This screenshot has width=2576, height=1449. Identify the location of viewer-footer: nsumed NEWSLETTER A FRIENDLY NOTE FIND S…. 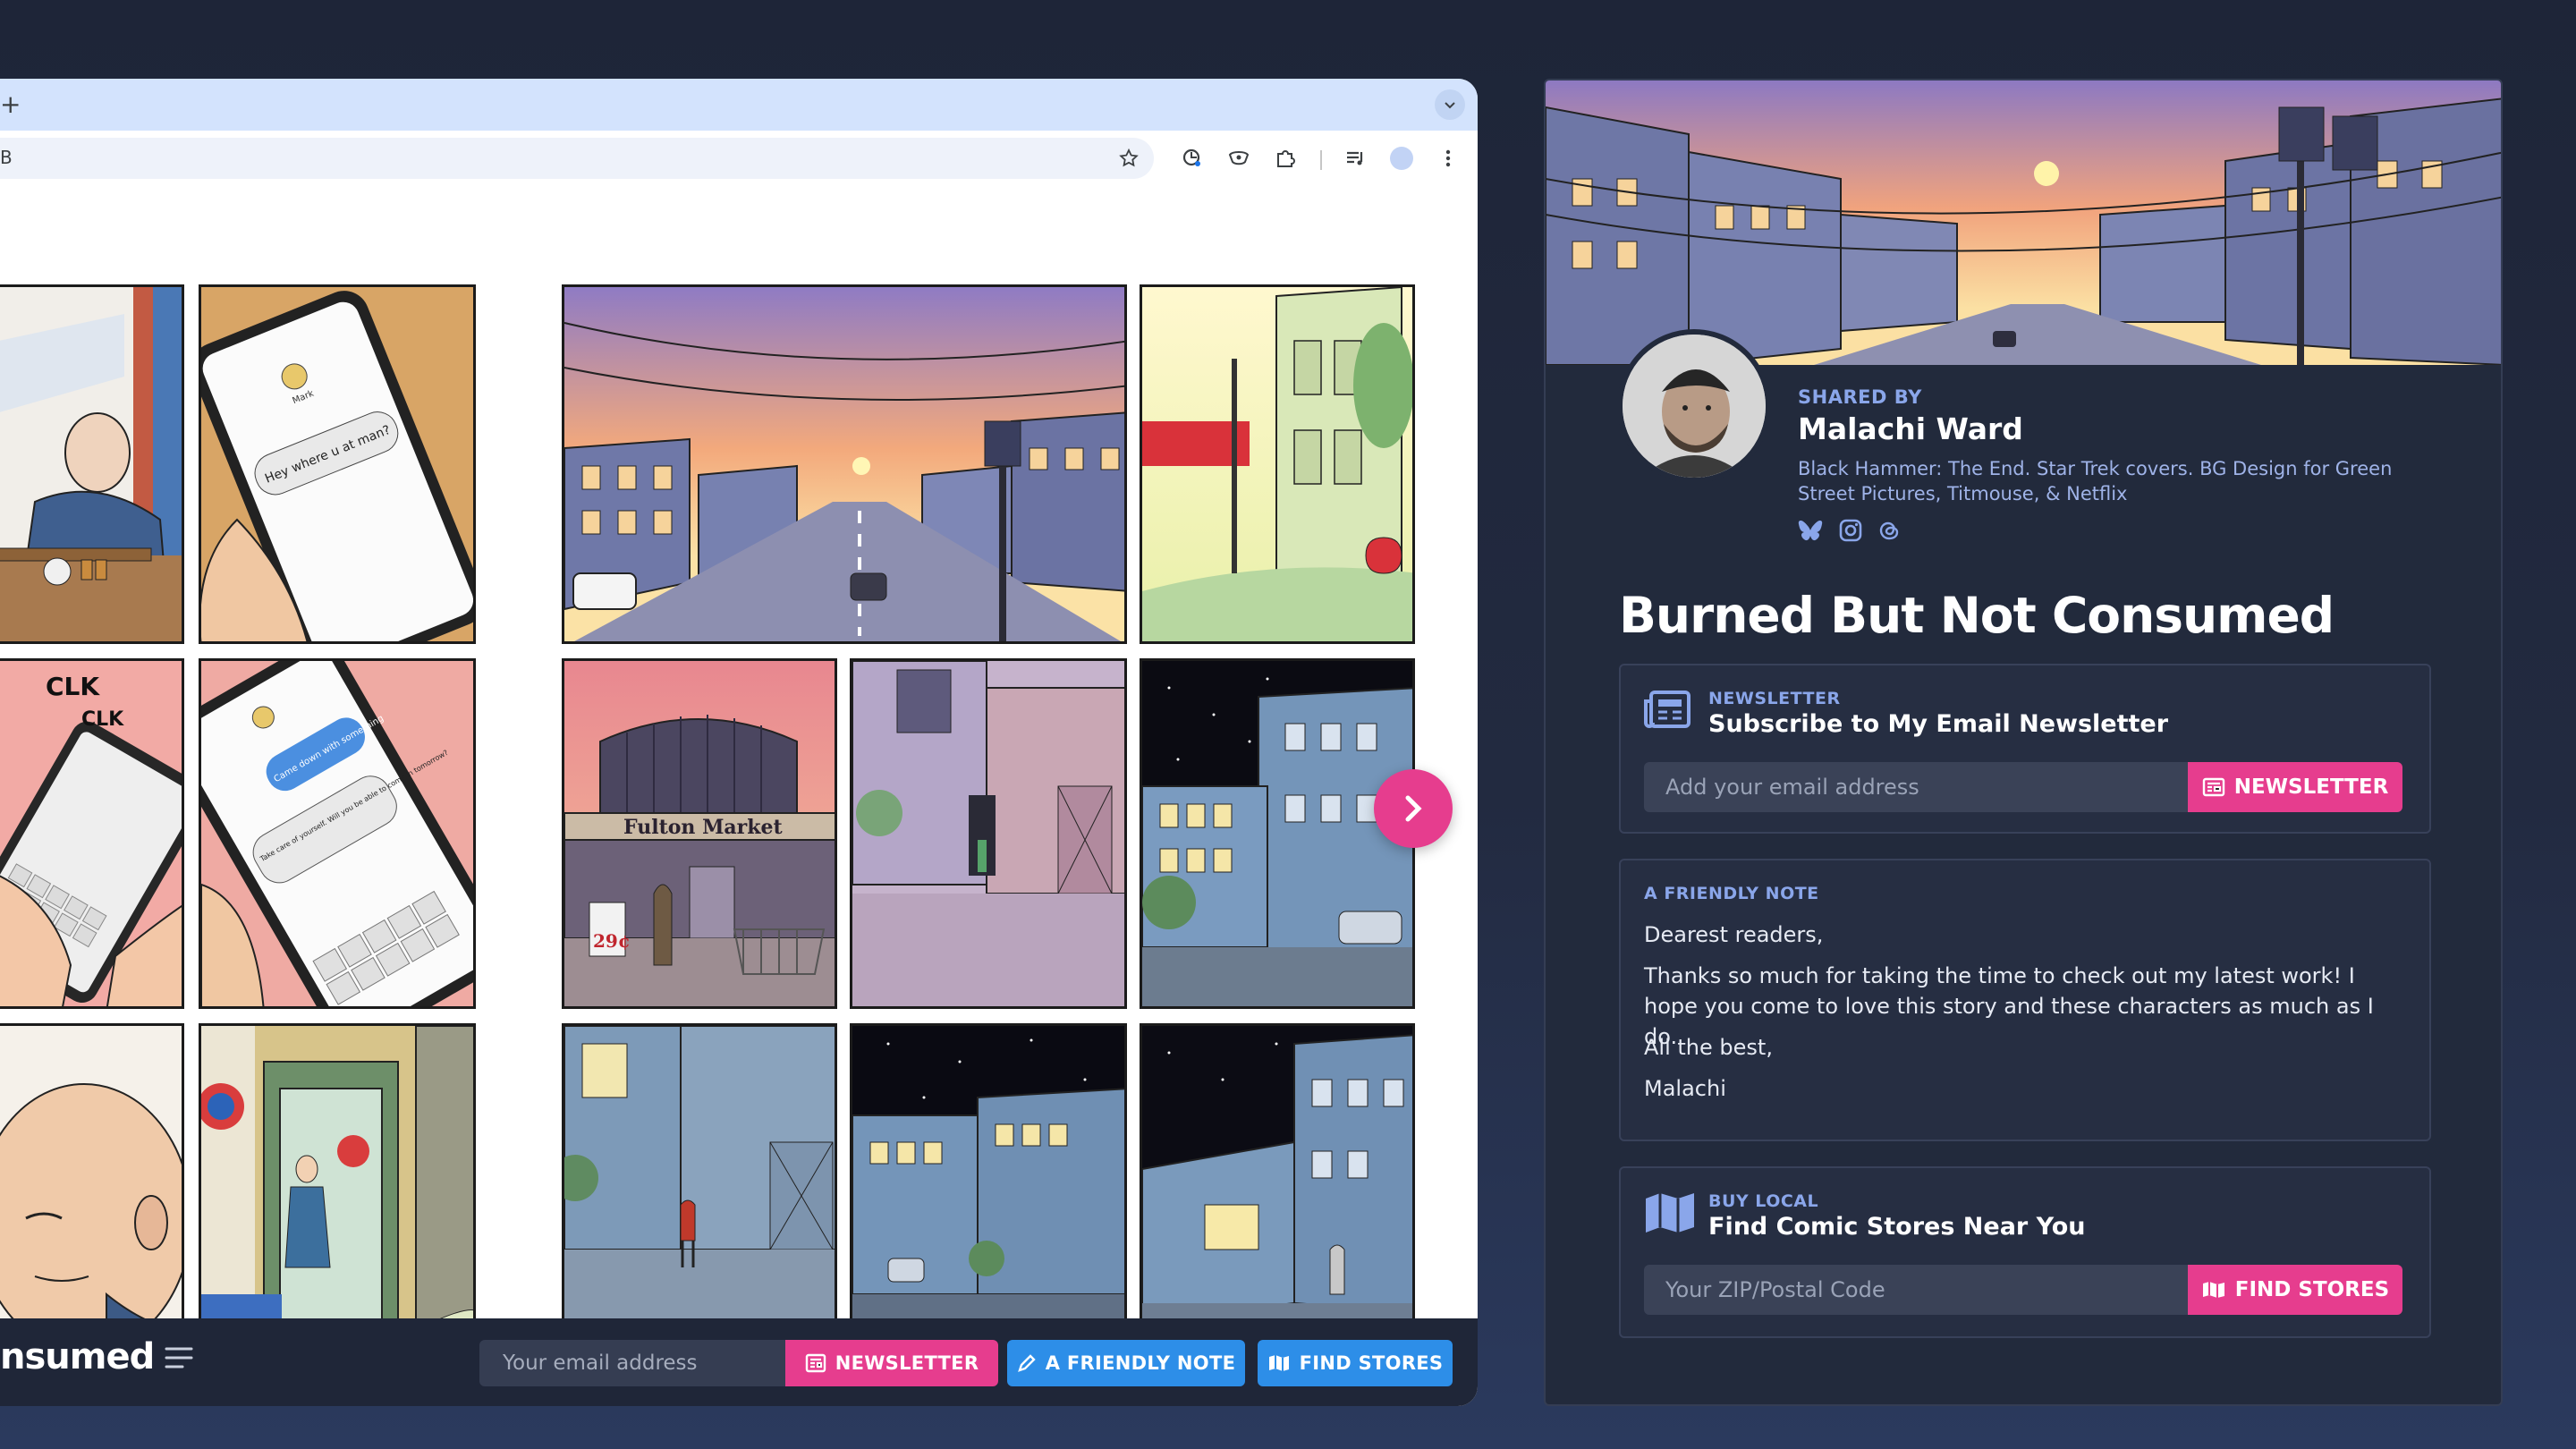
(739, 1362).